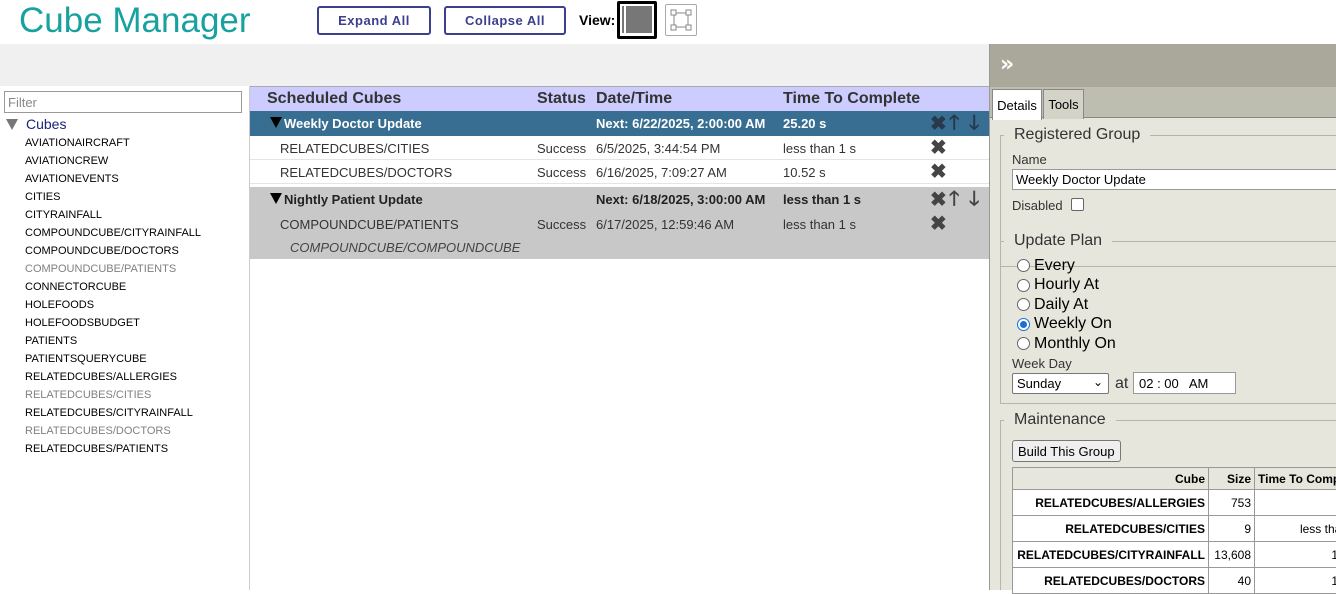 This screenshot has height=594, width=1336. Describe the element at coordinates (113, 269) in the screenshot. I see `tree-item: COMPOUNDCUBE/PATIENTS` at that location.